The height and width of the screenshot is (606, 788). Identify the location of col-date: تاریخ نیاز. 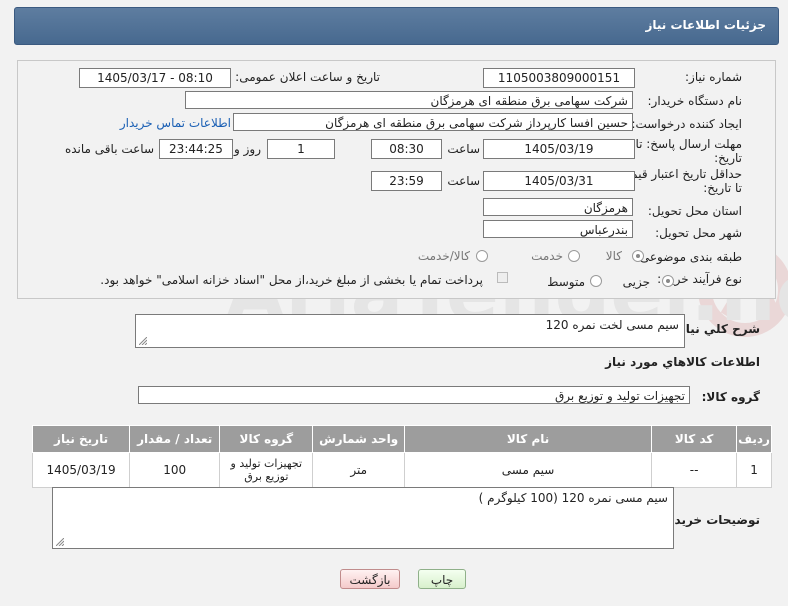
(81, 439).